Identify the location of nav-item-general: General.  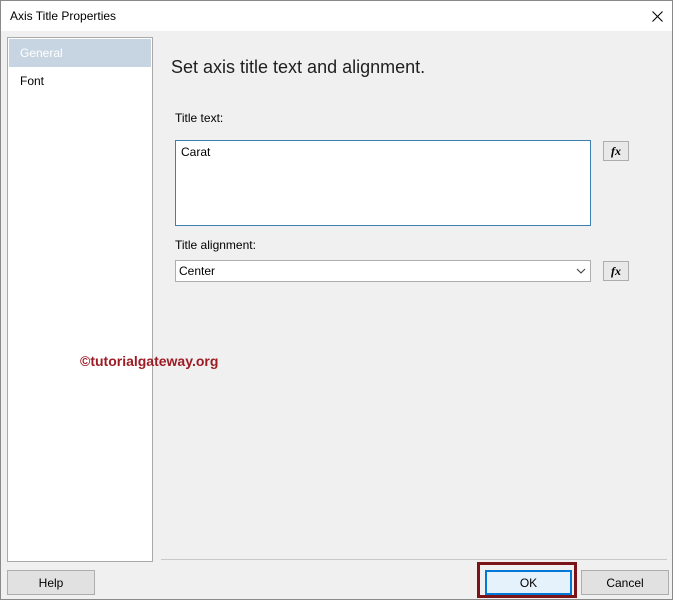
(80, 53).